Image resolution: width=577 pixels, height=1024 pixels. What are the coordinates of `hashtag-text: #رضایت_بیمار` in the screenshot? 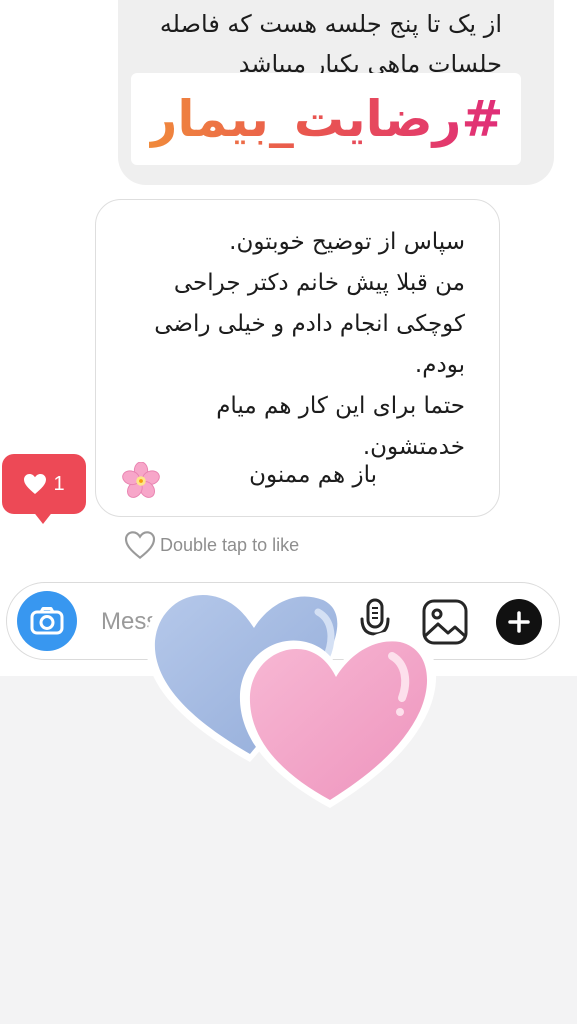 It's located at (326, 119).